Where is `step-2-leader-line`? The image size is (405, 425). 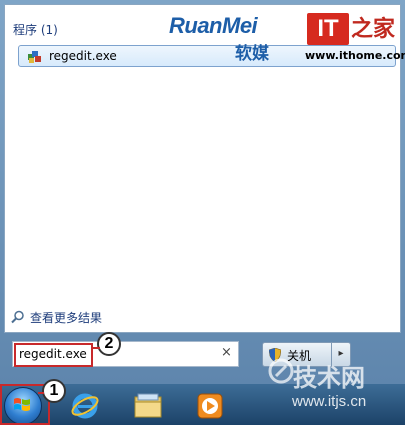
step-2-leader-line is located at coordinates (96, 348).